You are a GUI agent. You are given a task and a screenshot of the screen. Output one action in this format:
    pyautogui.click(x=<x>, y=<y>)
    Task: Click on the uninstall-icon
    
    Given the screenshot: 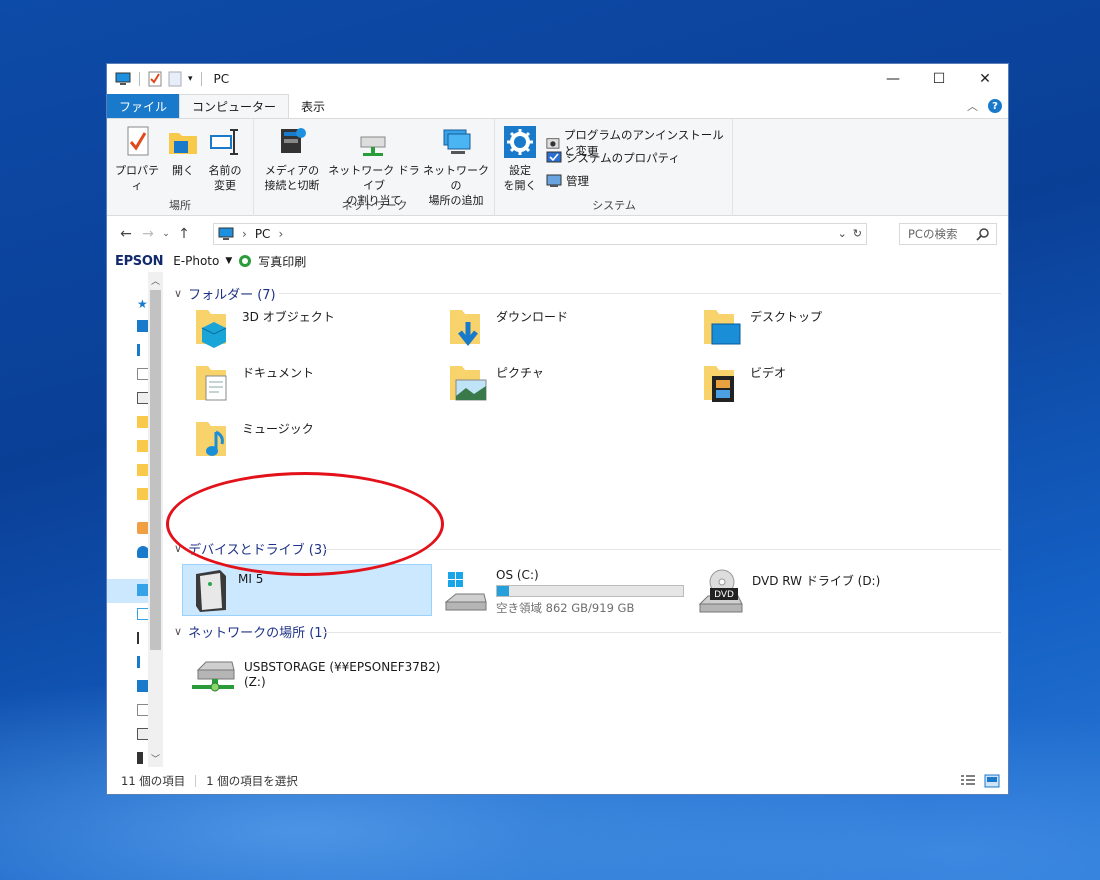 What is the action you would take?
    pyautogui.click(x=553, y=143)
    